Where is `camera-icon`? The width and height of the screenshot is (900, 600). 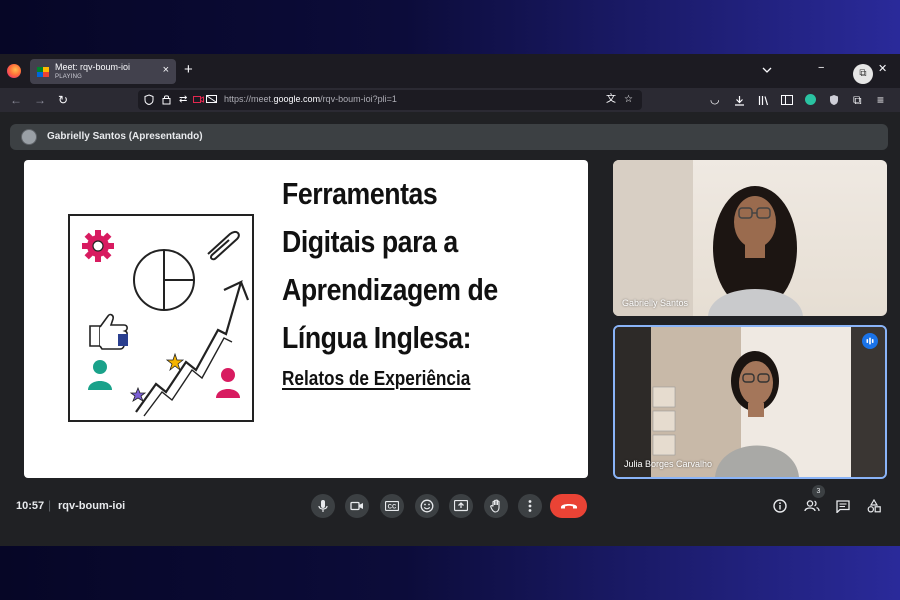 camera-icon is located at coordinates (356, 506).